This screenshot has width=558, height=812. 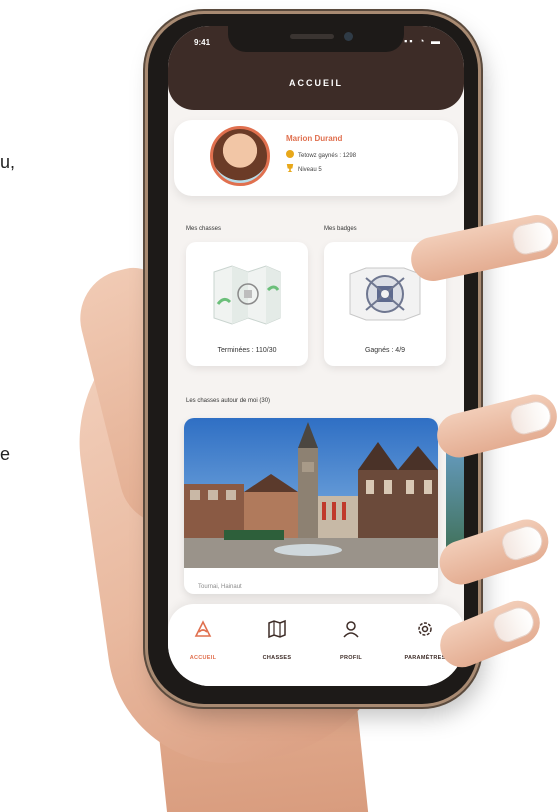 What do you see at coordinates (203, 628) in the screenshot?
I see `home-icon` at bounding box center [203, 628].